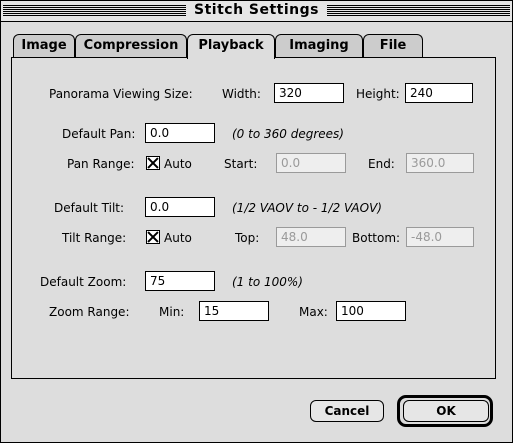 Image resolution: width=513 pixels, height=443 pixels. Describe the element at coordinates (440, 163) in the screenshot. I see `pan-end-field` at that location.